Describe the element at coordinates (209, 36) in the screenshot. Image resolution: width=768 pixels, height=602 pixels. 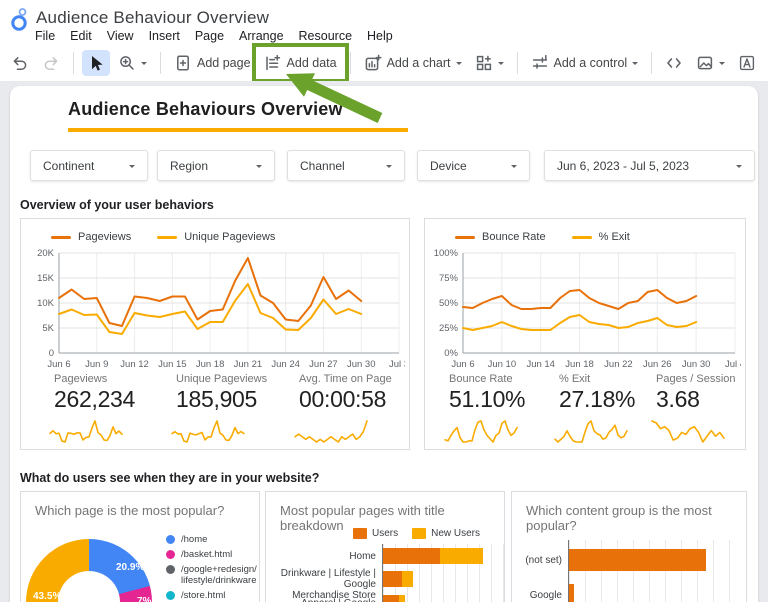
I see `menu-page: Page` at that location.